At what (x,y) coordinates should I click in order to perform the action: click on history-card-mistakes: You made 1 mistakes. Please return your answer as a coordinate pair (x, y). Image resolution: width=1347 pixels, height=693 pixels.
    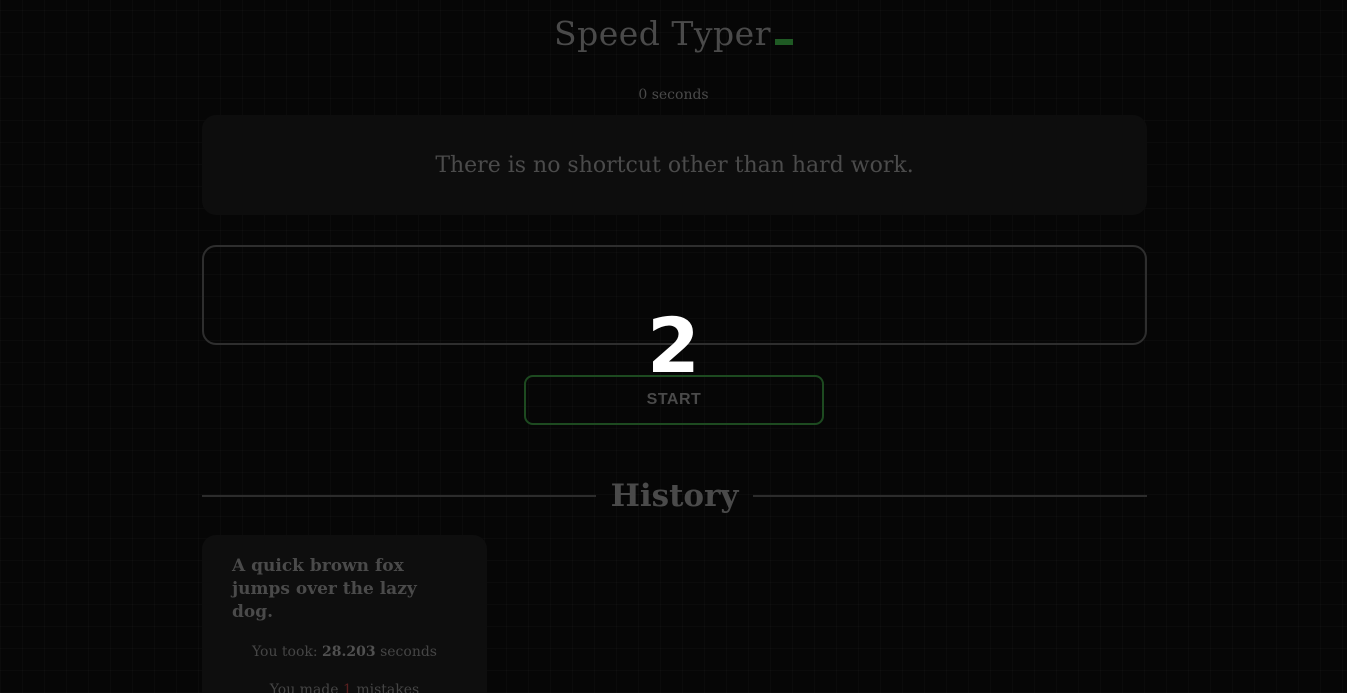
    Looking at the image, I should click on (344, 687).